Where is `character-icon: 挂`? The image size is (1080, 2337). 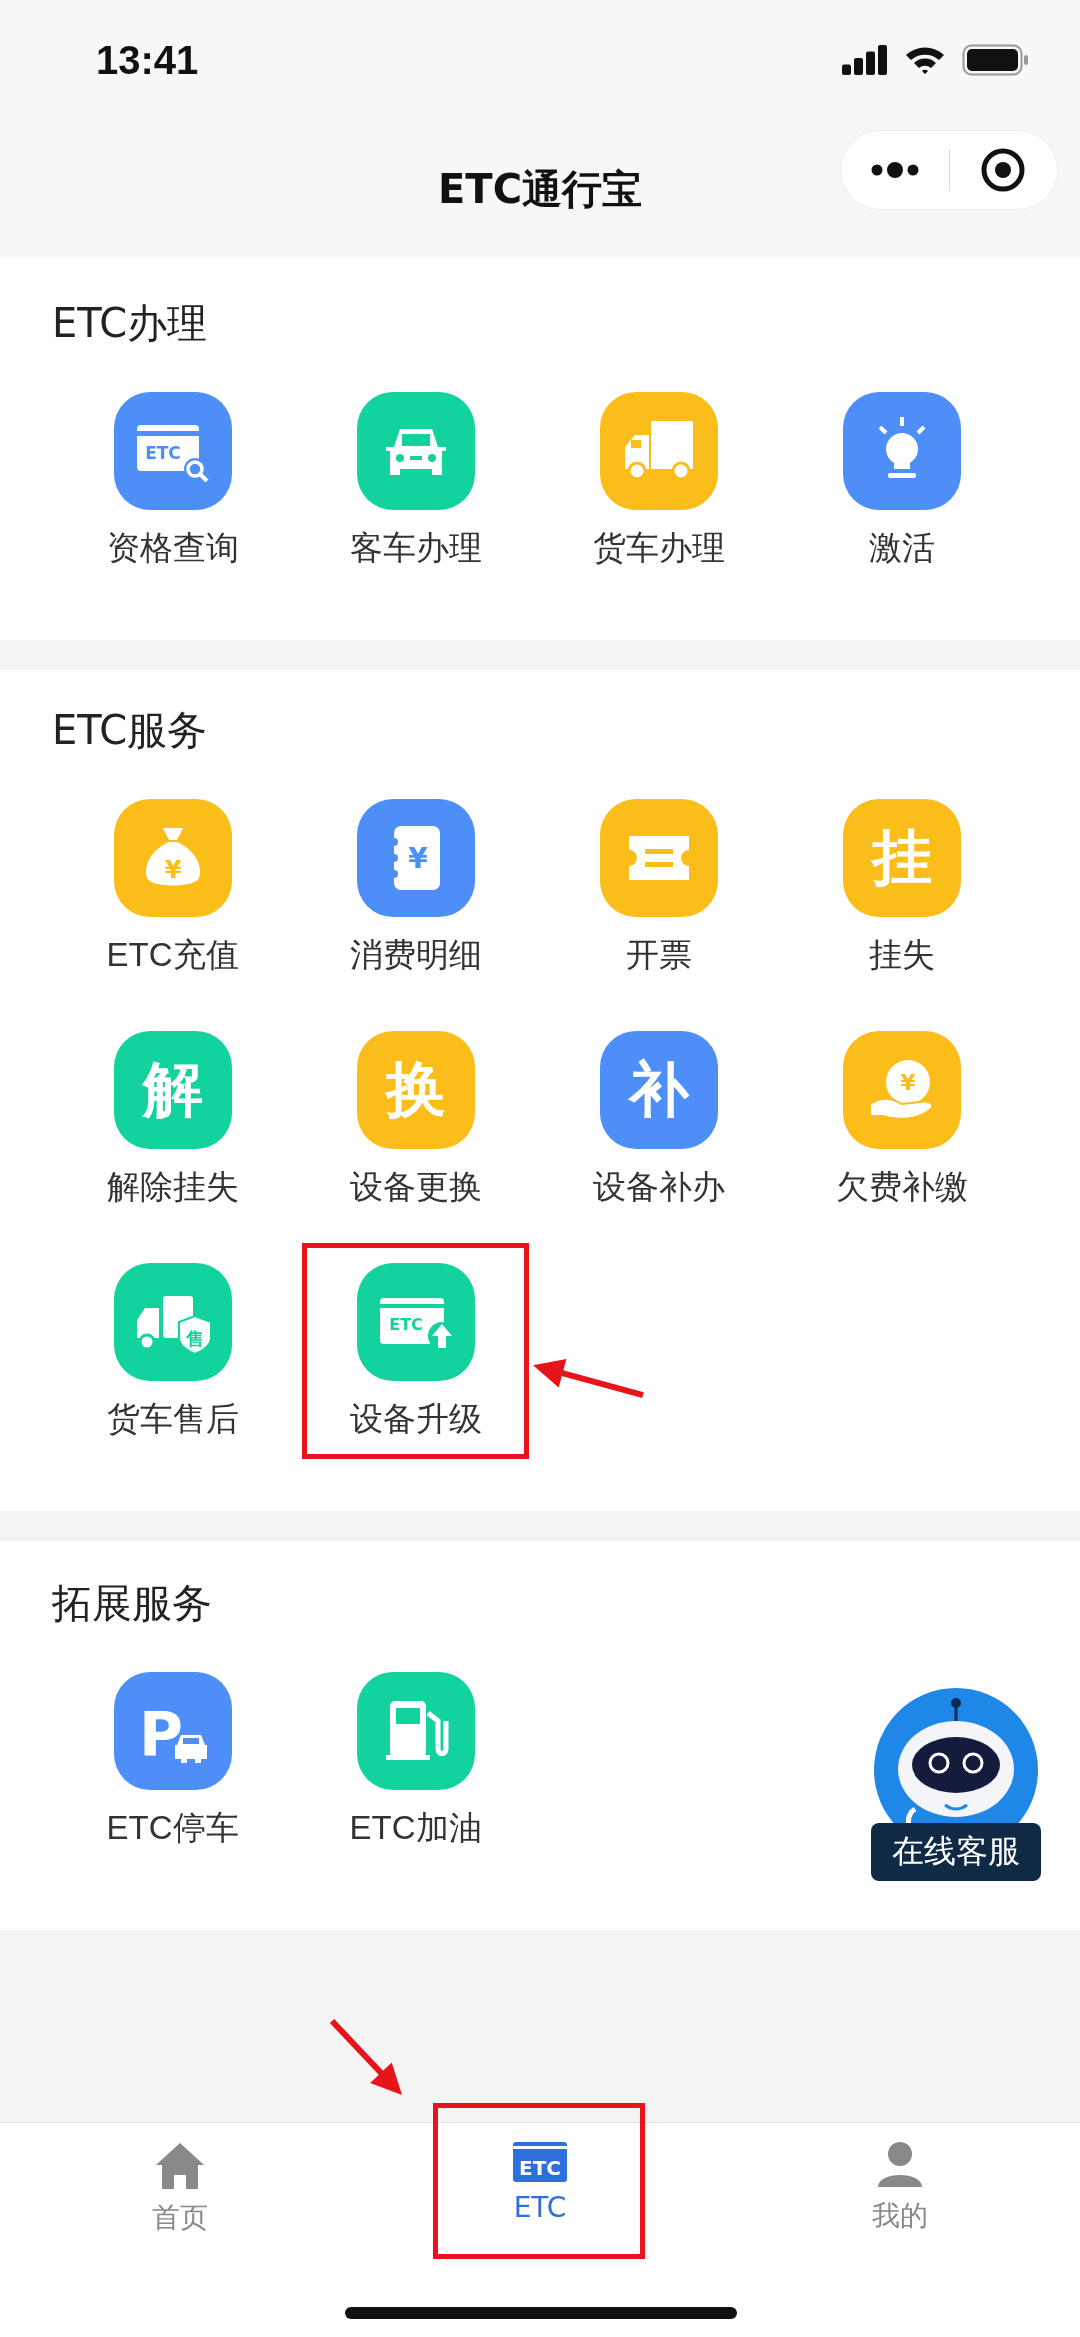 character-icon: 挂 is located at coordinates (901, 858).